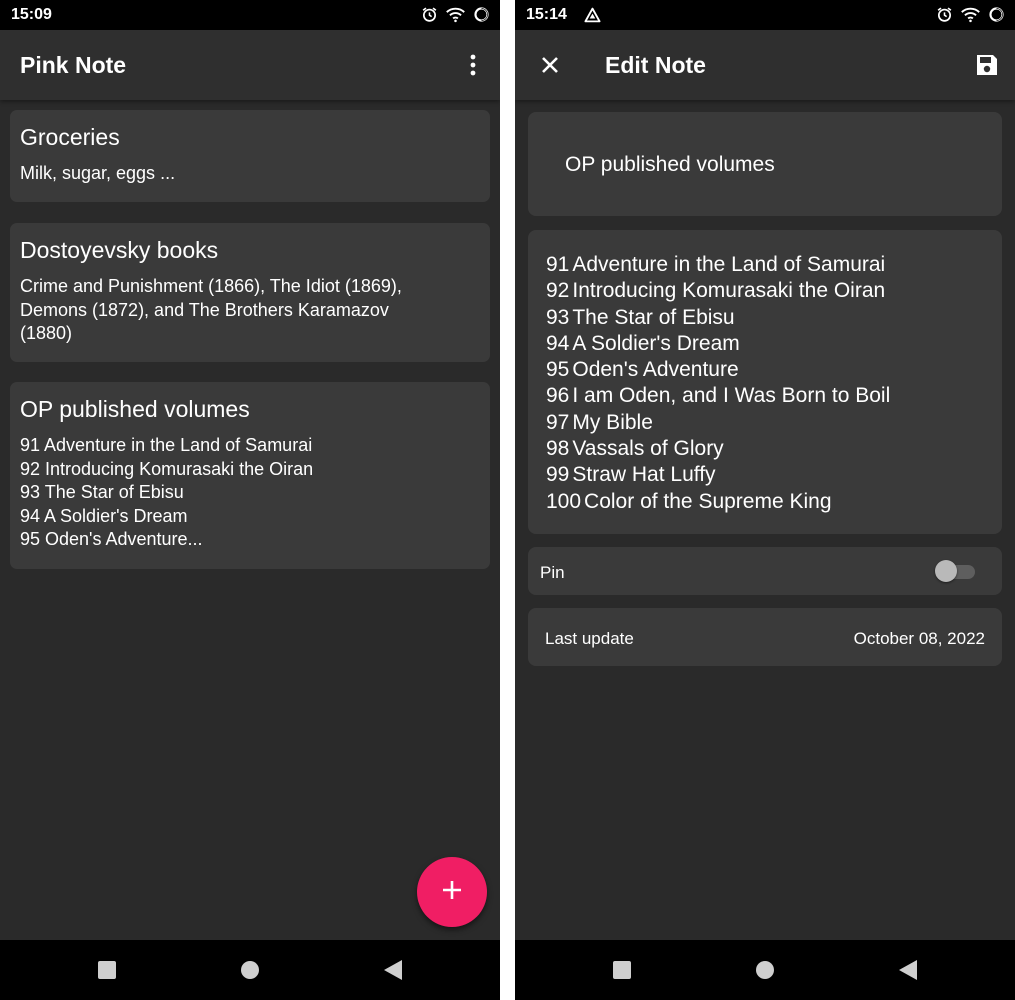 The image size is (1015, 1000). I want to click on volume-number: 98, so click(558, 449).